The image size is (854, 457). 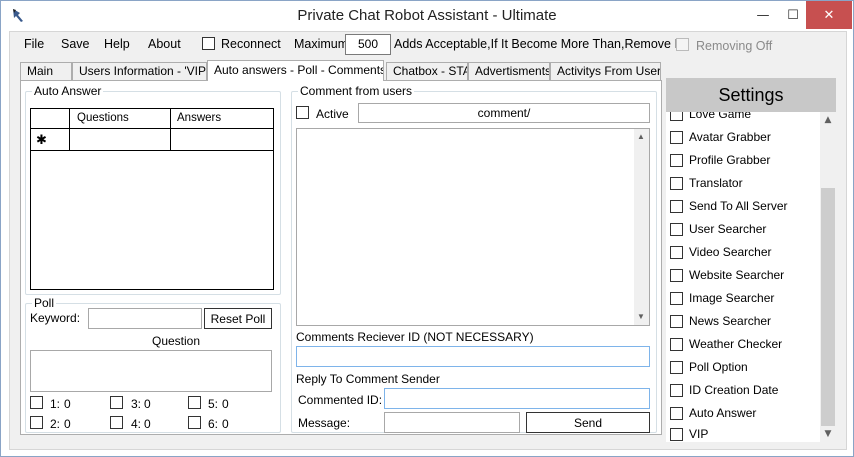 What do you see at coordinates (176, 341) in the screenshot?
I see `question-label: Question` at bounding box center [176, 341].